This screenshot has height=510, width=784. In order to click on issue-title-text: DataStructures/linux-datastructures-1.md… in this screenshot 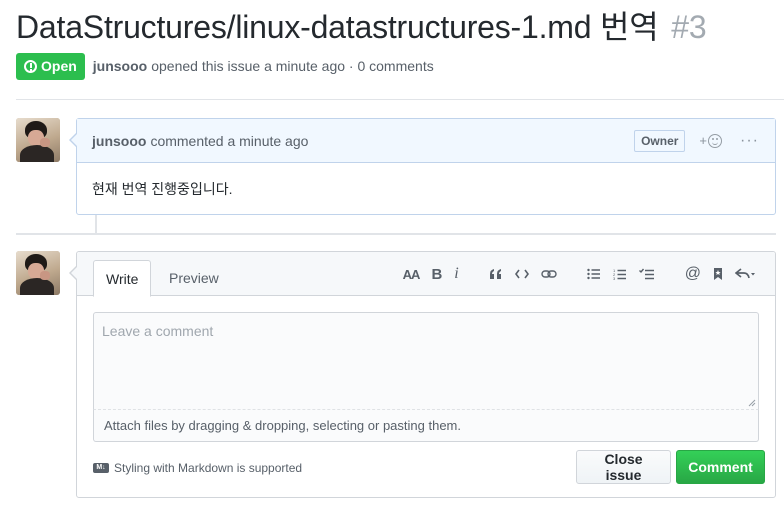, I will do `click(337, 27)`.